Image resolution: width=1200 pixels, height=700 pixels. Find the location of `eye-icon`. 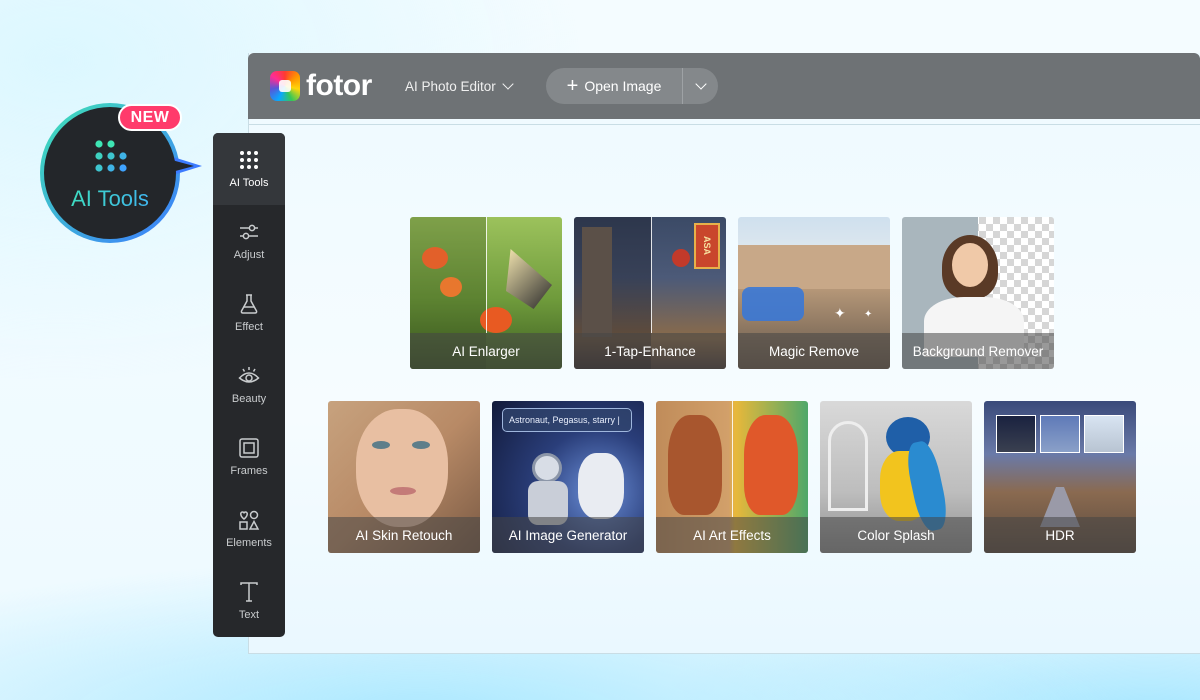

eye-icon is located at coordinates (249, 375).